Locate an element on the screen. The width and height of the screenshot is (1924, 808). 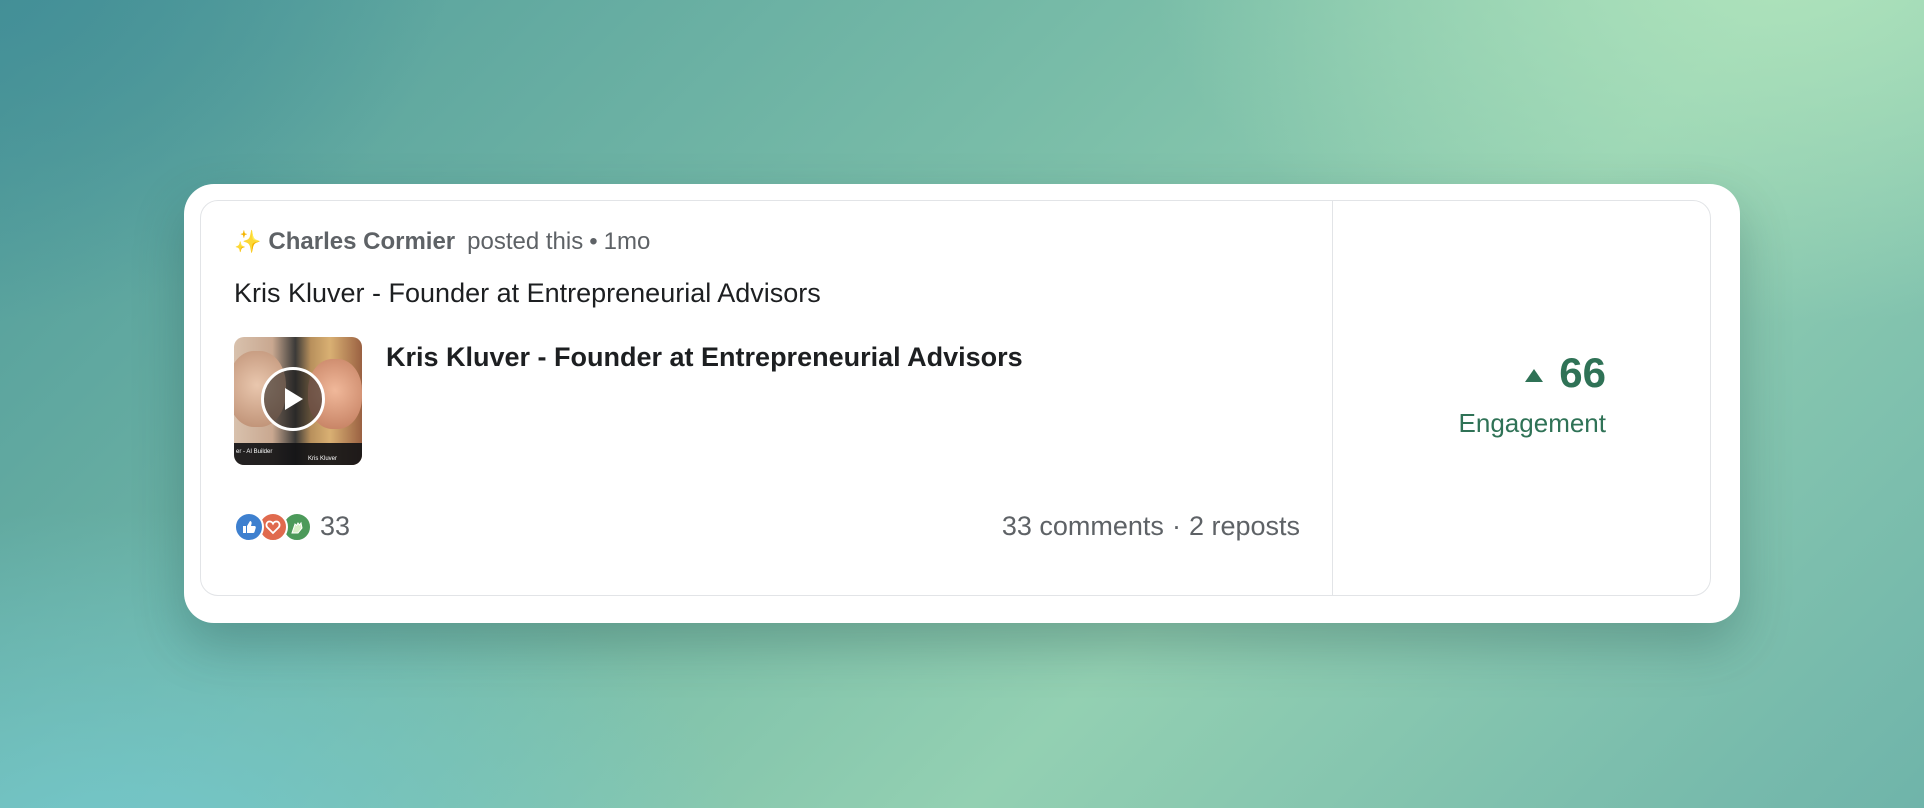
play-icon is located at coordinates (293, 399).